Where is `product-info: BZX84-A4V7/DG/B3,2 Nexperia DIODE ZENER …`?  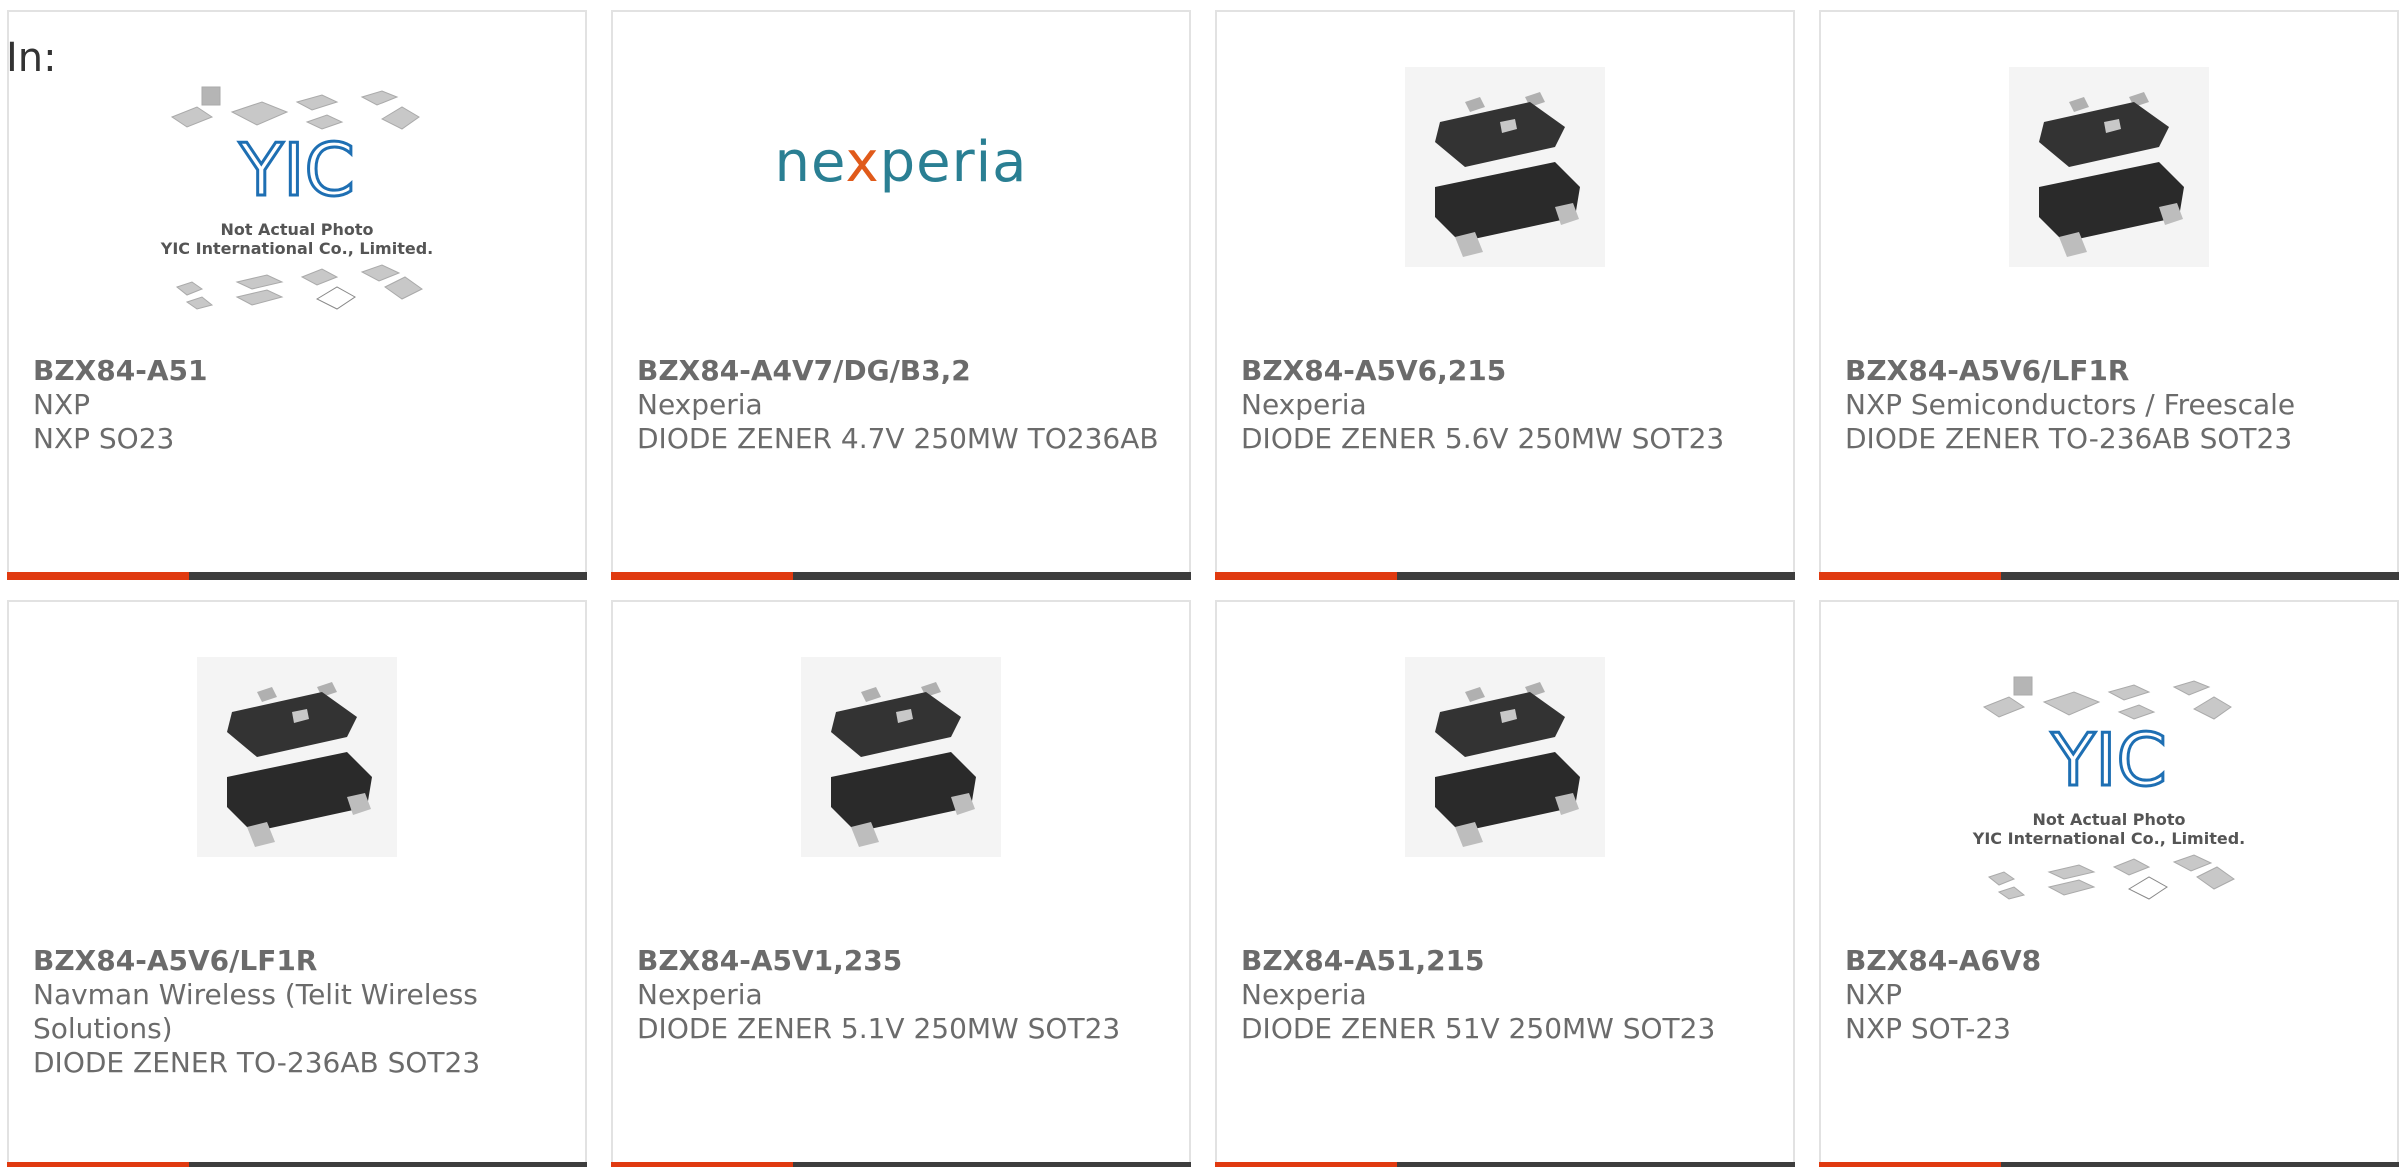
product-info: BZX84-A4V7/DG/B3,2 Nexperia DIODE ZENER … is located at coordinates (903, 405).